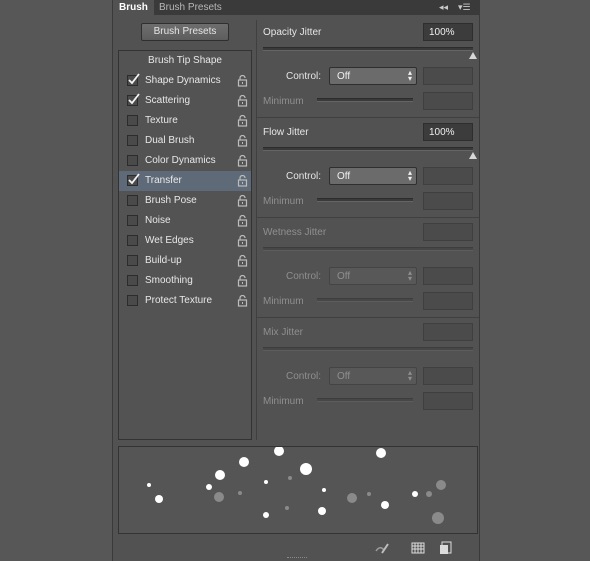  I want to click on wetness-minimum-field, so click(448, 301).